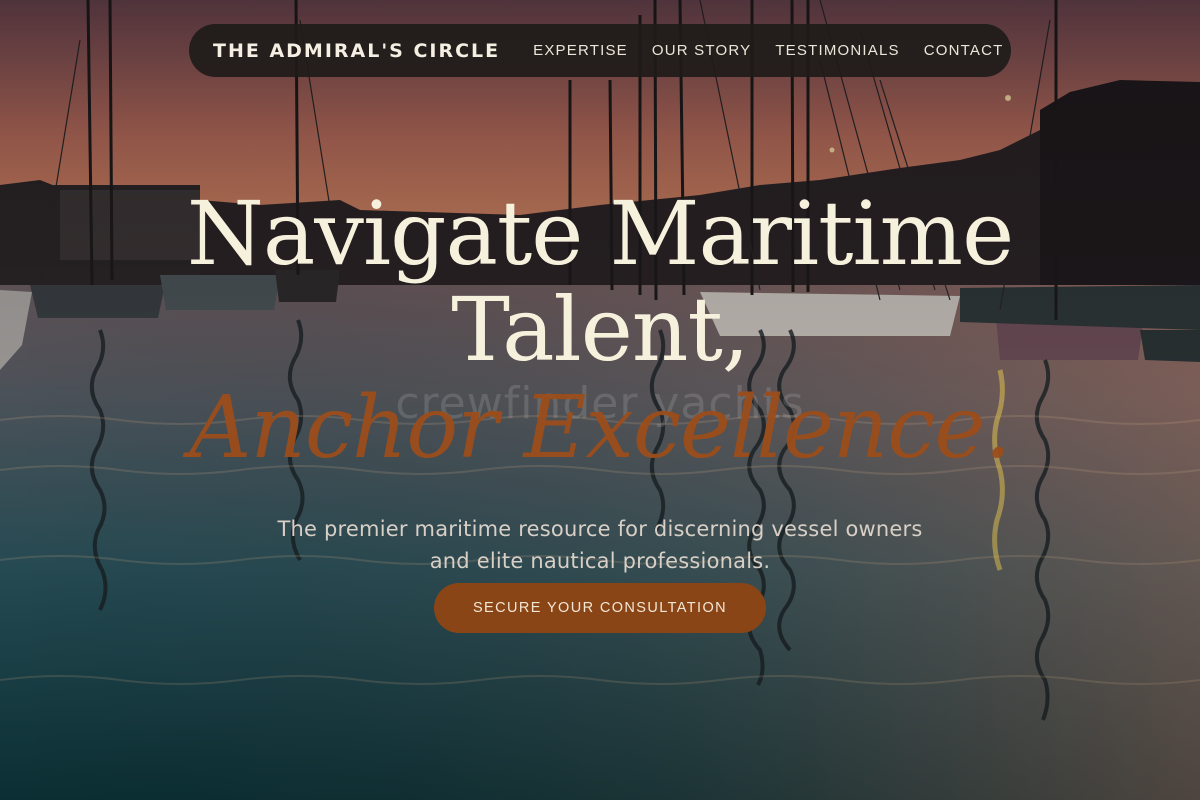  Describe the element at coordinates (600, 329) in the screenshot. I see `hero-headline-line-2: Talent,` at that location.